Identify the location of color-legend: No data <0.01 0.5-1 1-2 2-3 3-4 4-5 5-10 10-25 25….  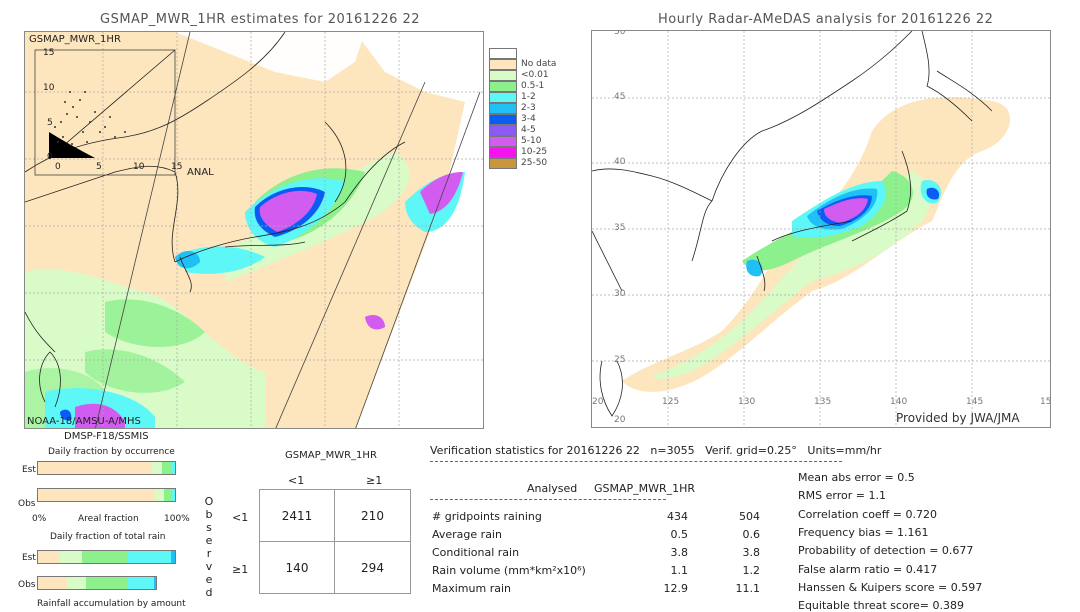
(524, 128).